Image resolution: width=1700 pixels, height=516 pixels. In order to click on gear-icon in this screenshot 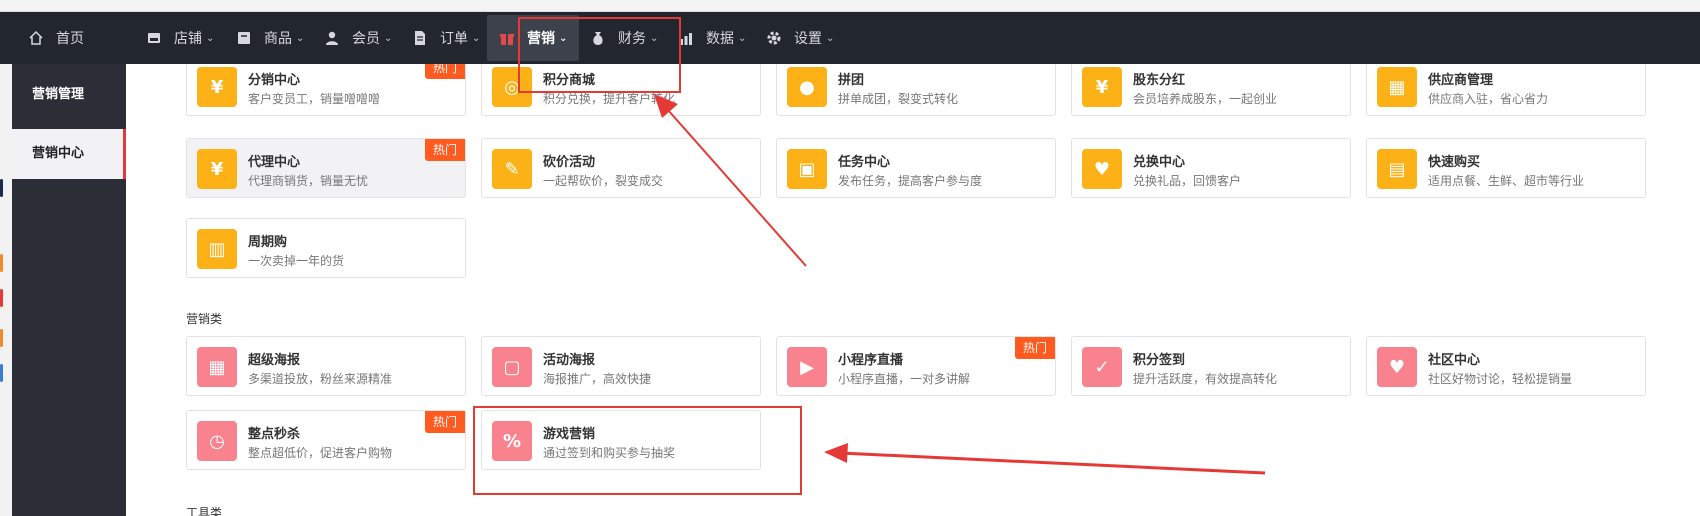, I will do `click(774, 38)`.